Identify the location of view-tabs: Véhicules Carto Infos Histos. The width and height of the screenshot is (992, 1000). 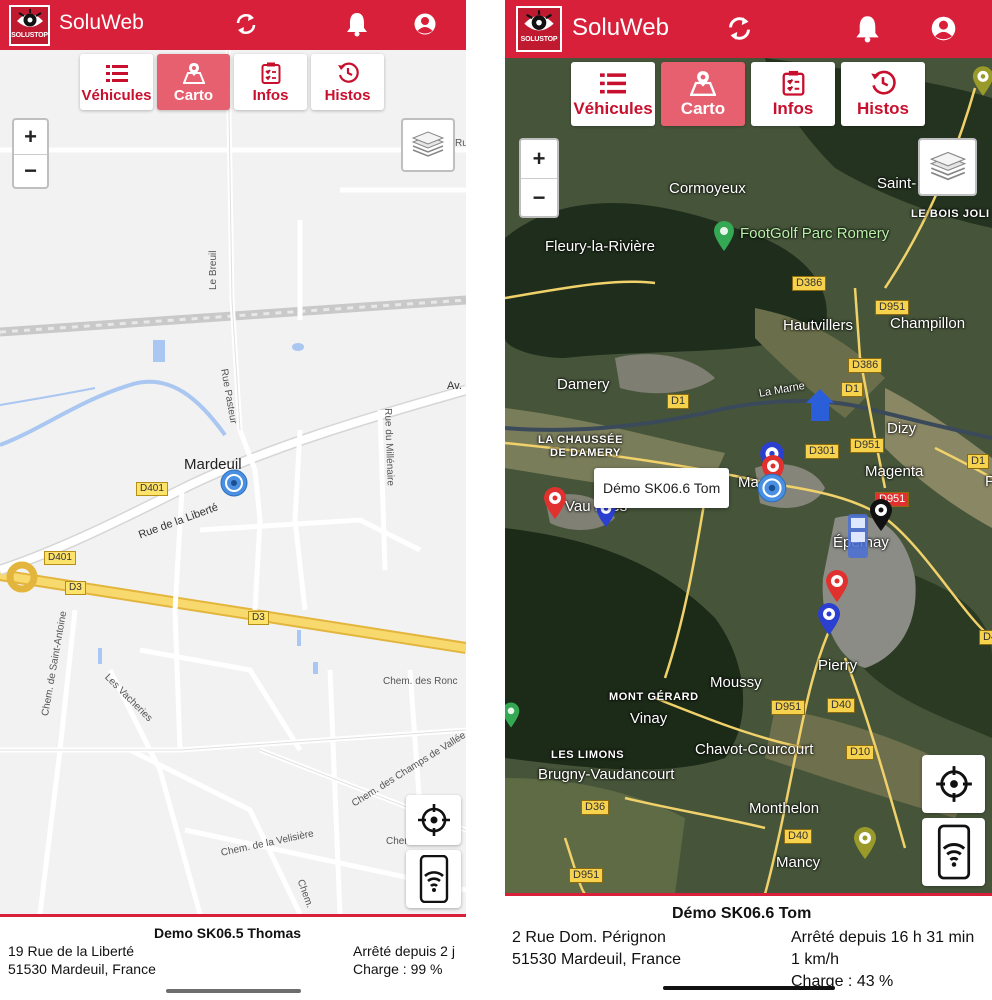
(748, 94).